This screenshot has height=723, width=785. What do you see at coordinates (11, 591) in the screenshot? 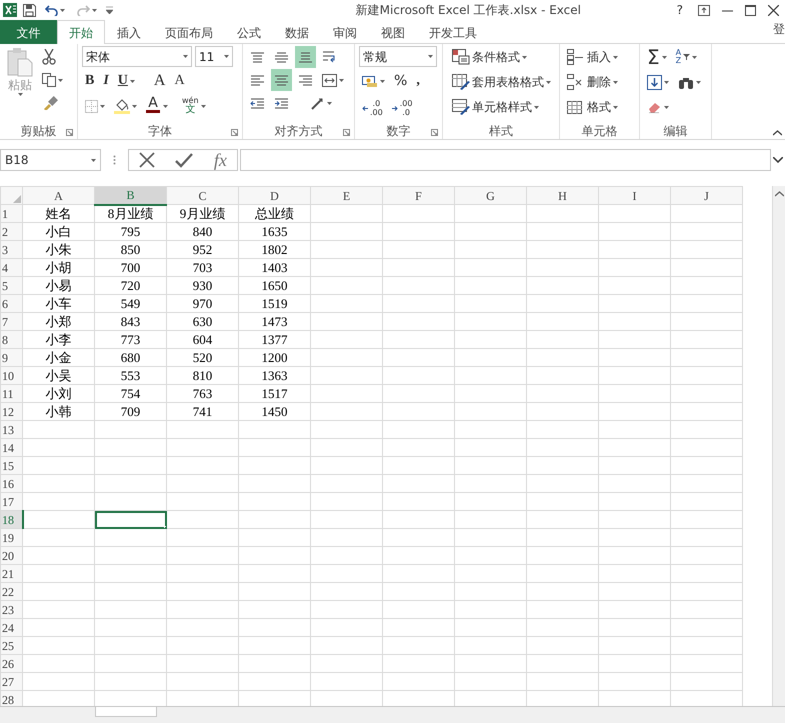
I see `row-header: 22` at bounding box center [11, 591].